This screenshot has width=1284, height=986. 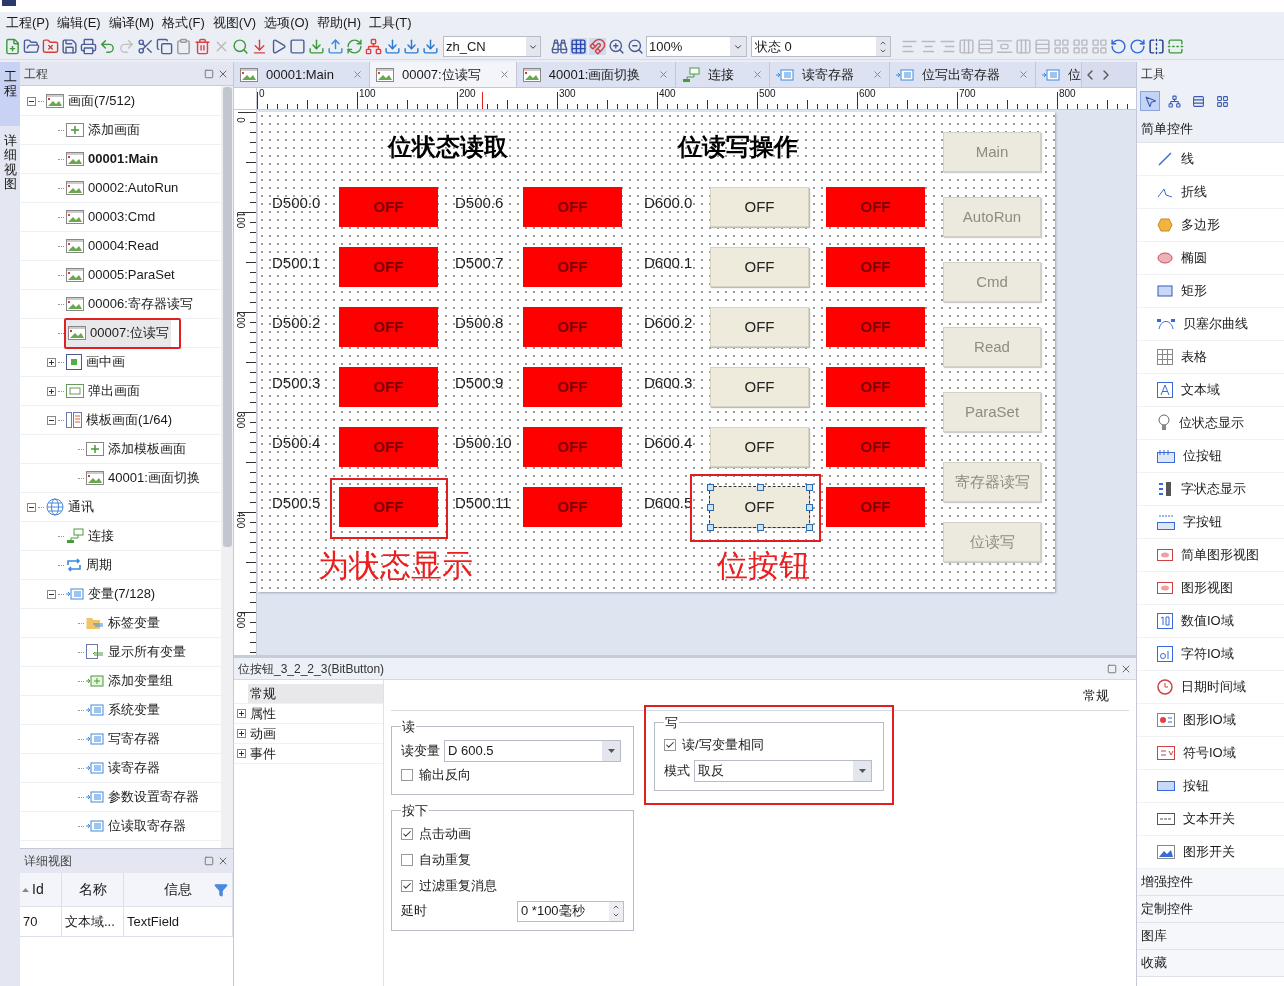 I want to click on simulate-icon, so click(x=278, y=46).